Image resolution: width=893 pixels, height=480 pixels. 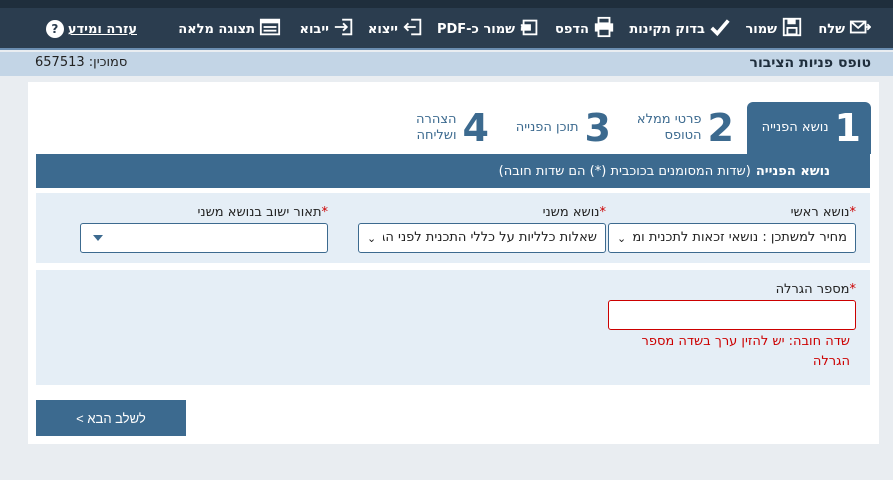 What do you see at coordinates (810, 63) in the screenshot?
I see `page-title: טופס פניות הציבור` at bounding box center [810, 63].